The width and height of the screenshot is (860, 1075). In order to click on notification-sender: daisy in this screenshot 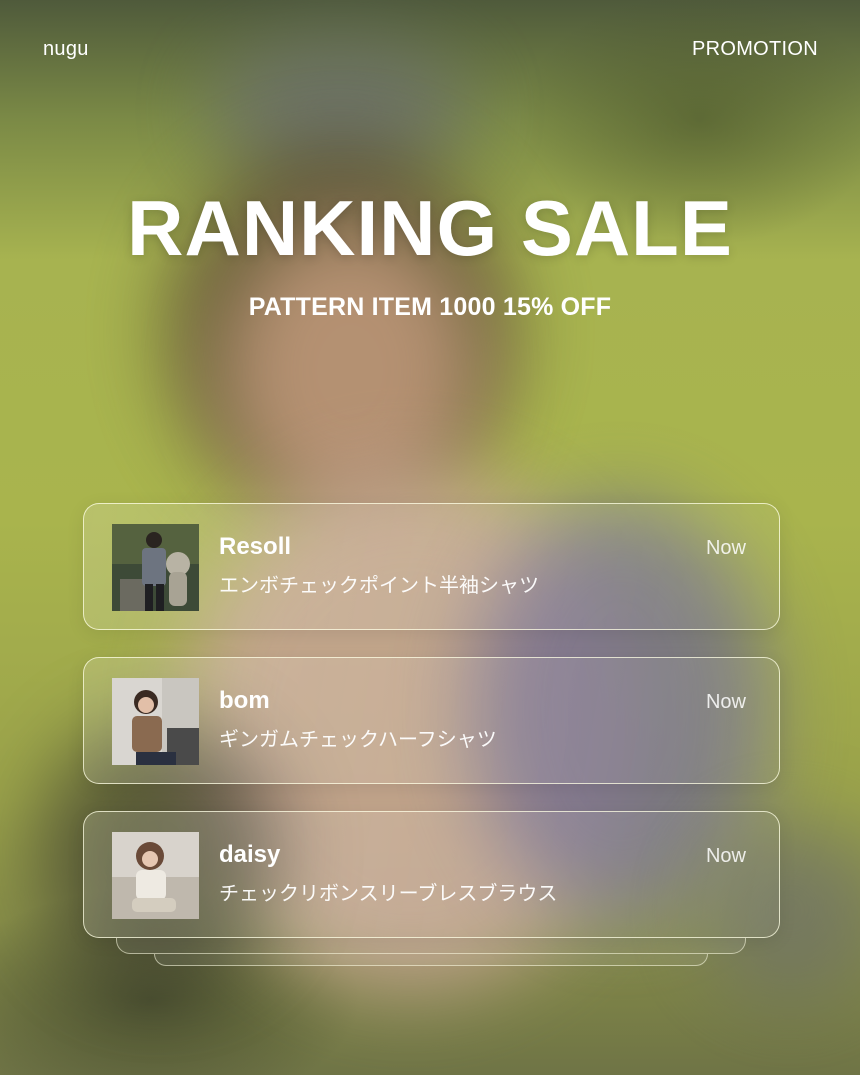, I will do `click(250, 854)`.